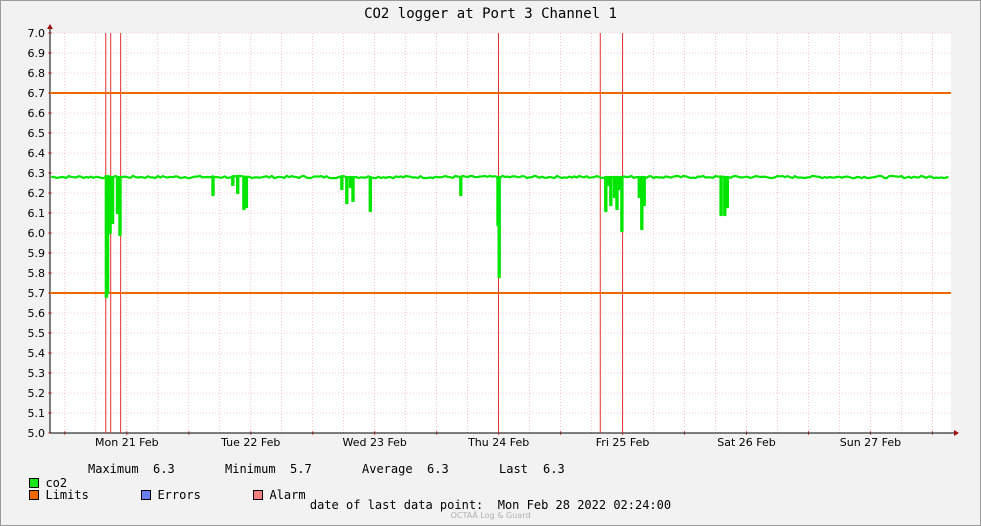 The image size is (981, 526). What do you see at coordinates (37, 293) in the screenshot?
I see `y-tick-label: 5.7` at bounding box center [37, 293].